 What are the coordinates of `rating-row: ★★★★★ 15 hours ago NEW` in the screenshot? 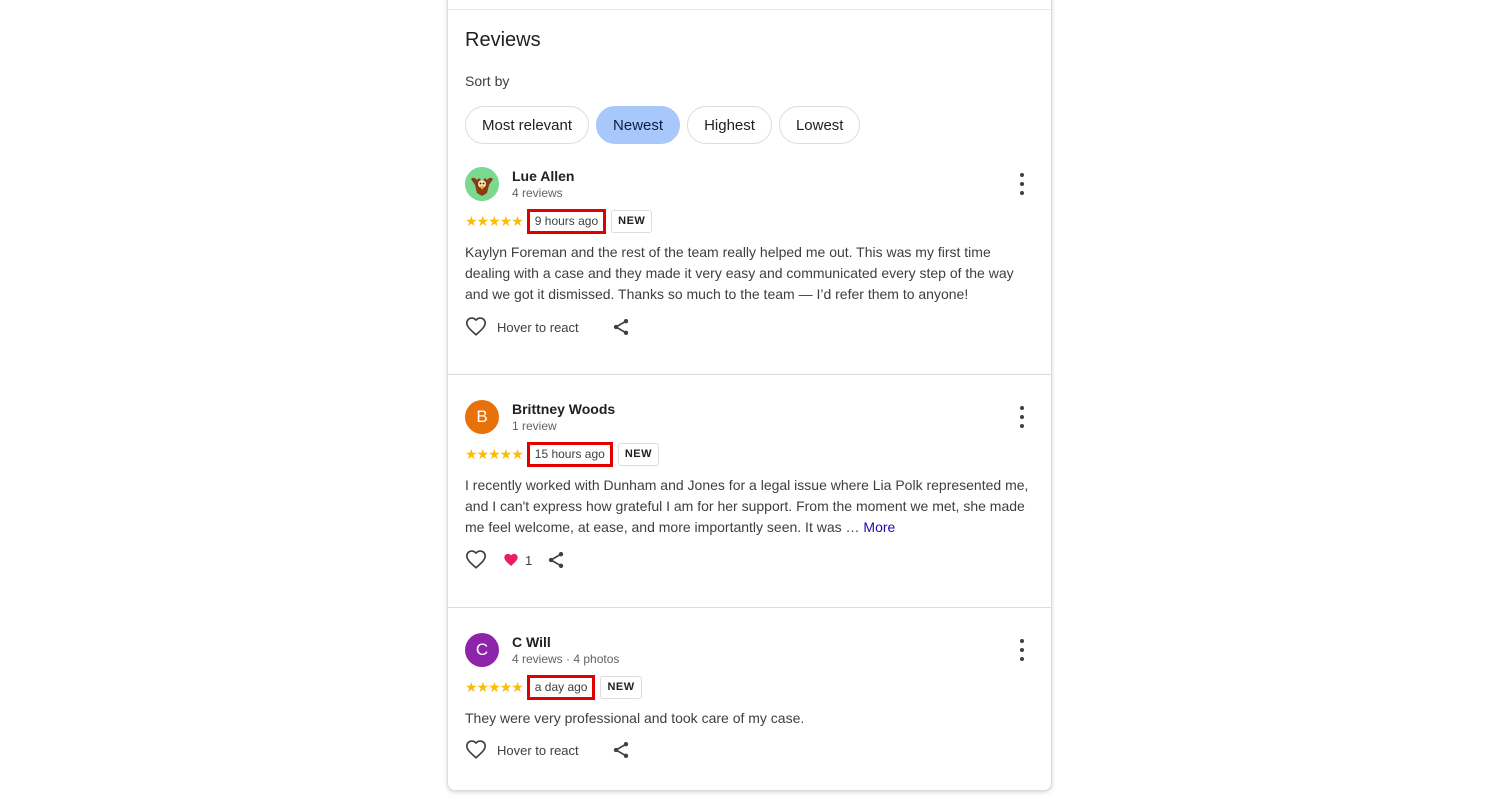 It's located at (562, 454).